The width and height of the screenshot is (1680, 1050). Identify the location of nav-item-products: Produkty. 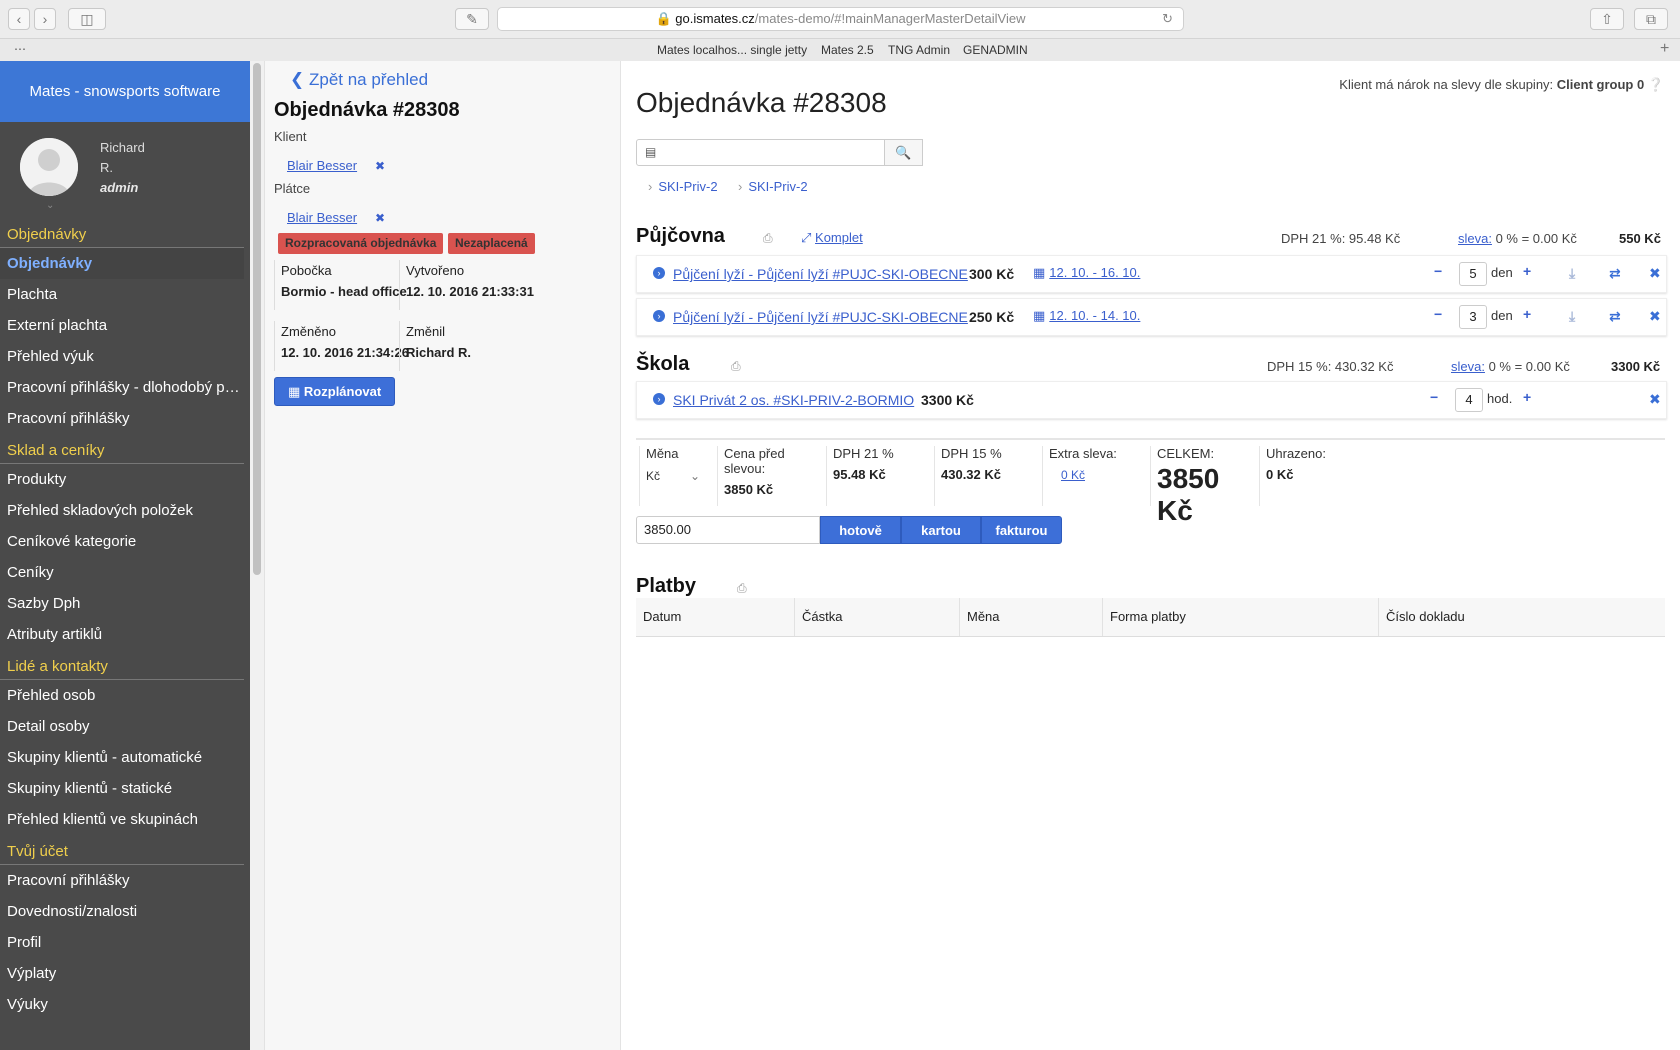
(122, 479).